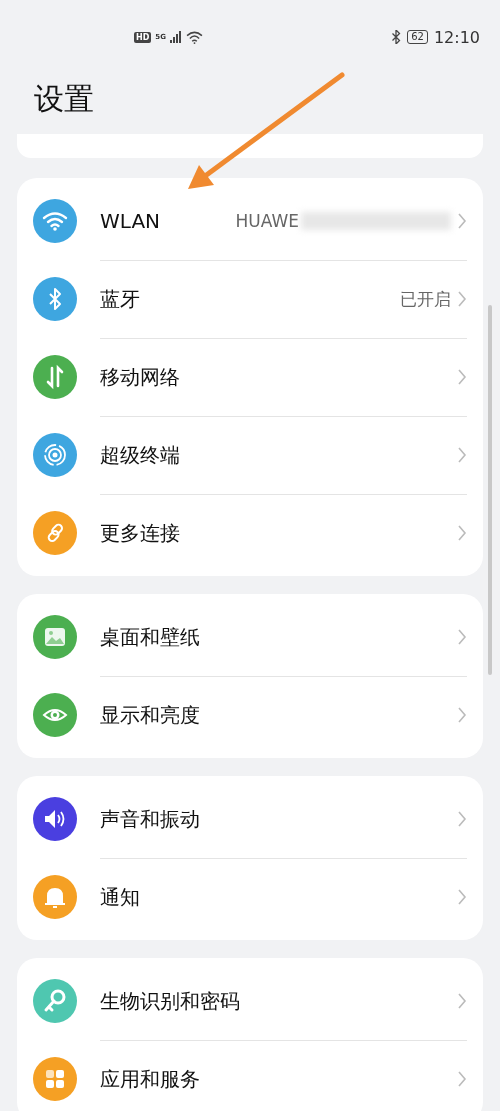  What do you see at coordinates (140, 377) in the screenshot?
I see `item-label: 移动网络` at bounding box center [140, 377].